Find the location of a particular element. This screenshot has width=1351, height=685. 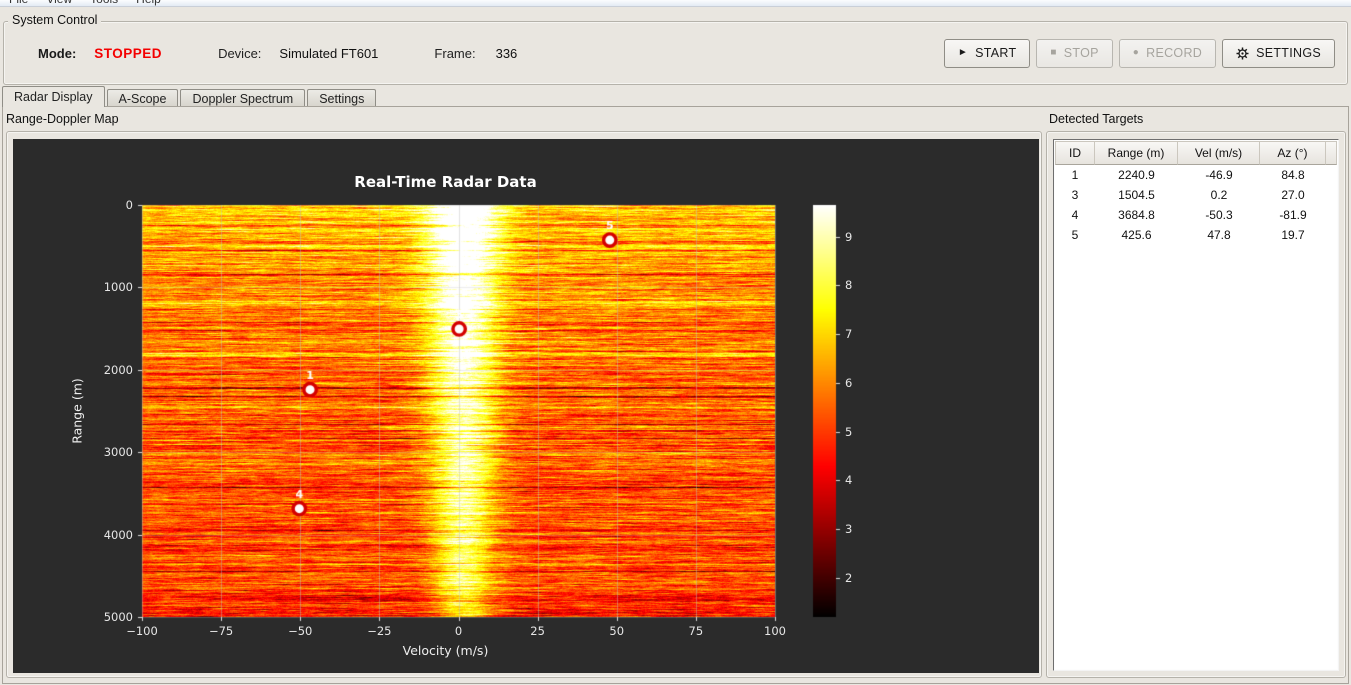

start-button-label: START is located at coordinates (996, 53).